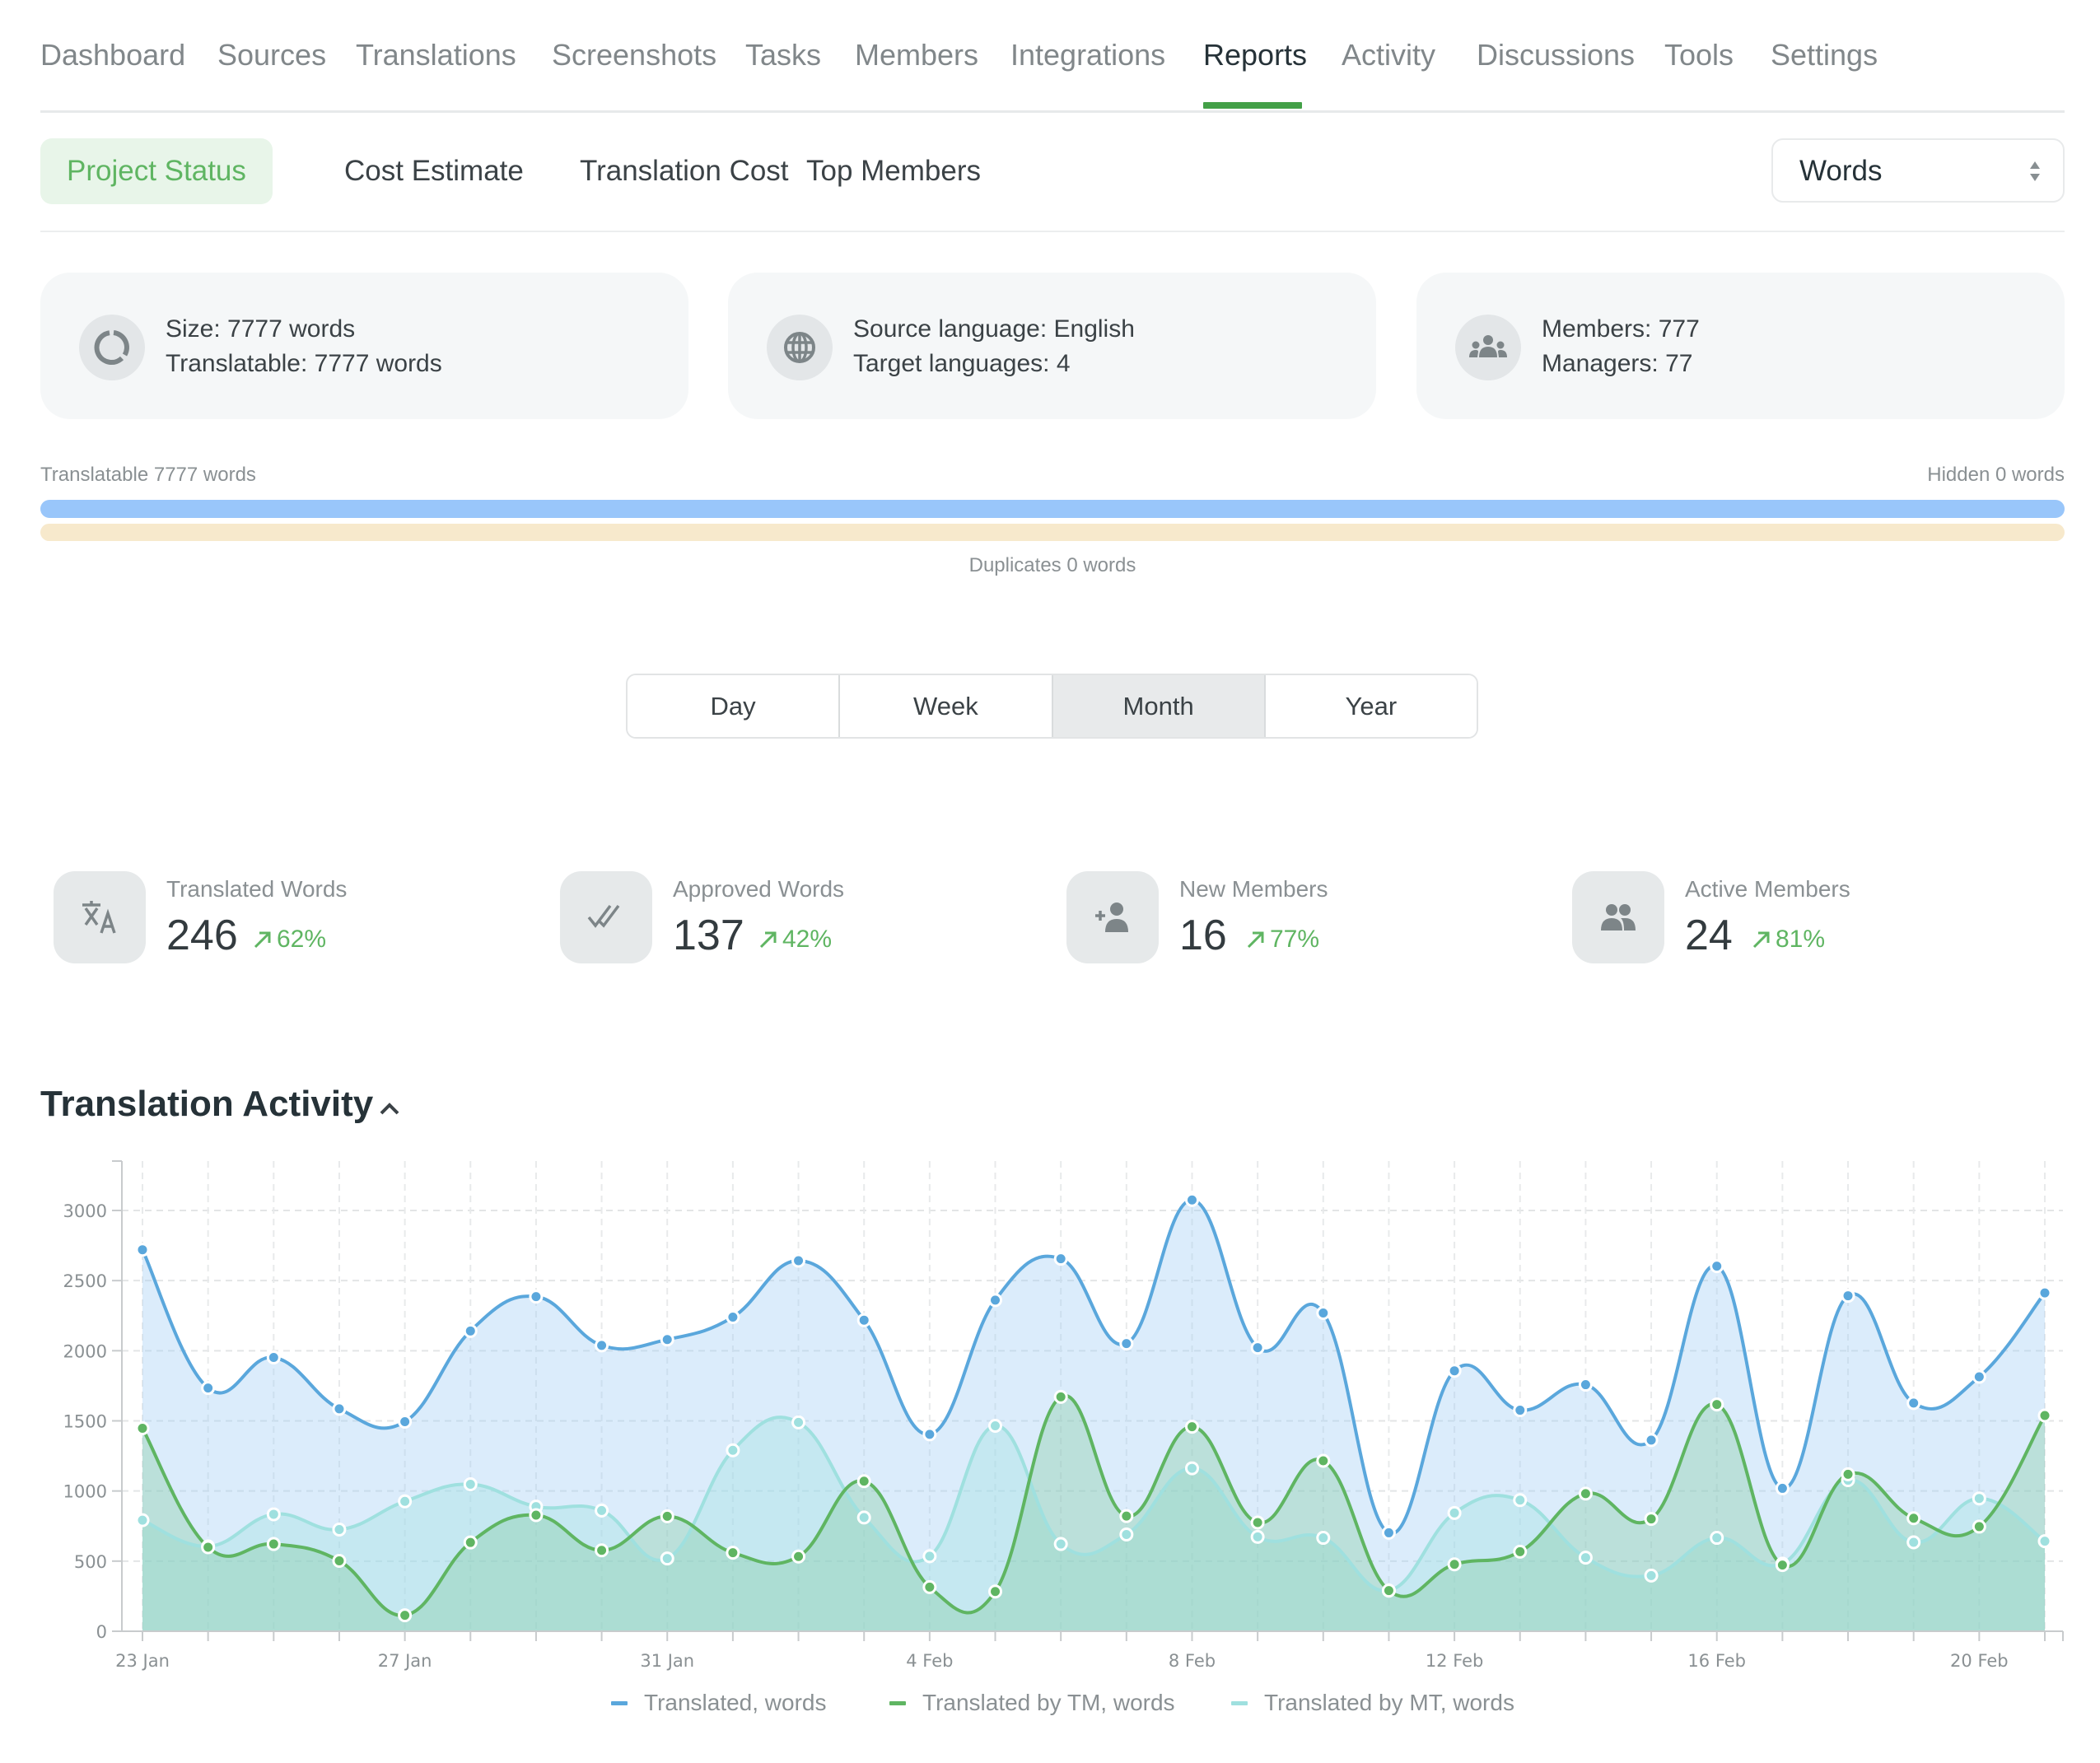 The height and width of the screenshot is (1763, 2100). What do you see at coordinates (156, 171) in the screenshot?
I see `subtab-project-status: Project Status` at bounding box center [156, 171].